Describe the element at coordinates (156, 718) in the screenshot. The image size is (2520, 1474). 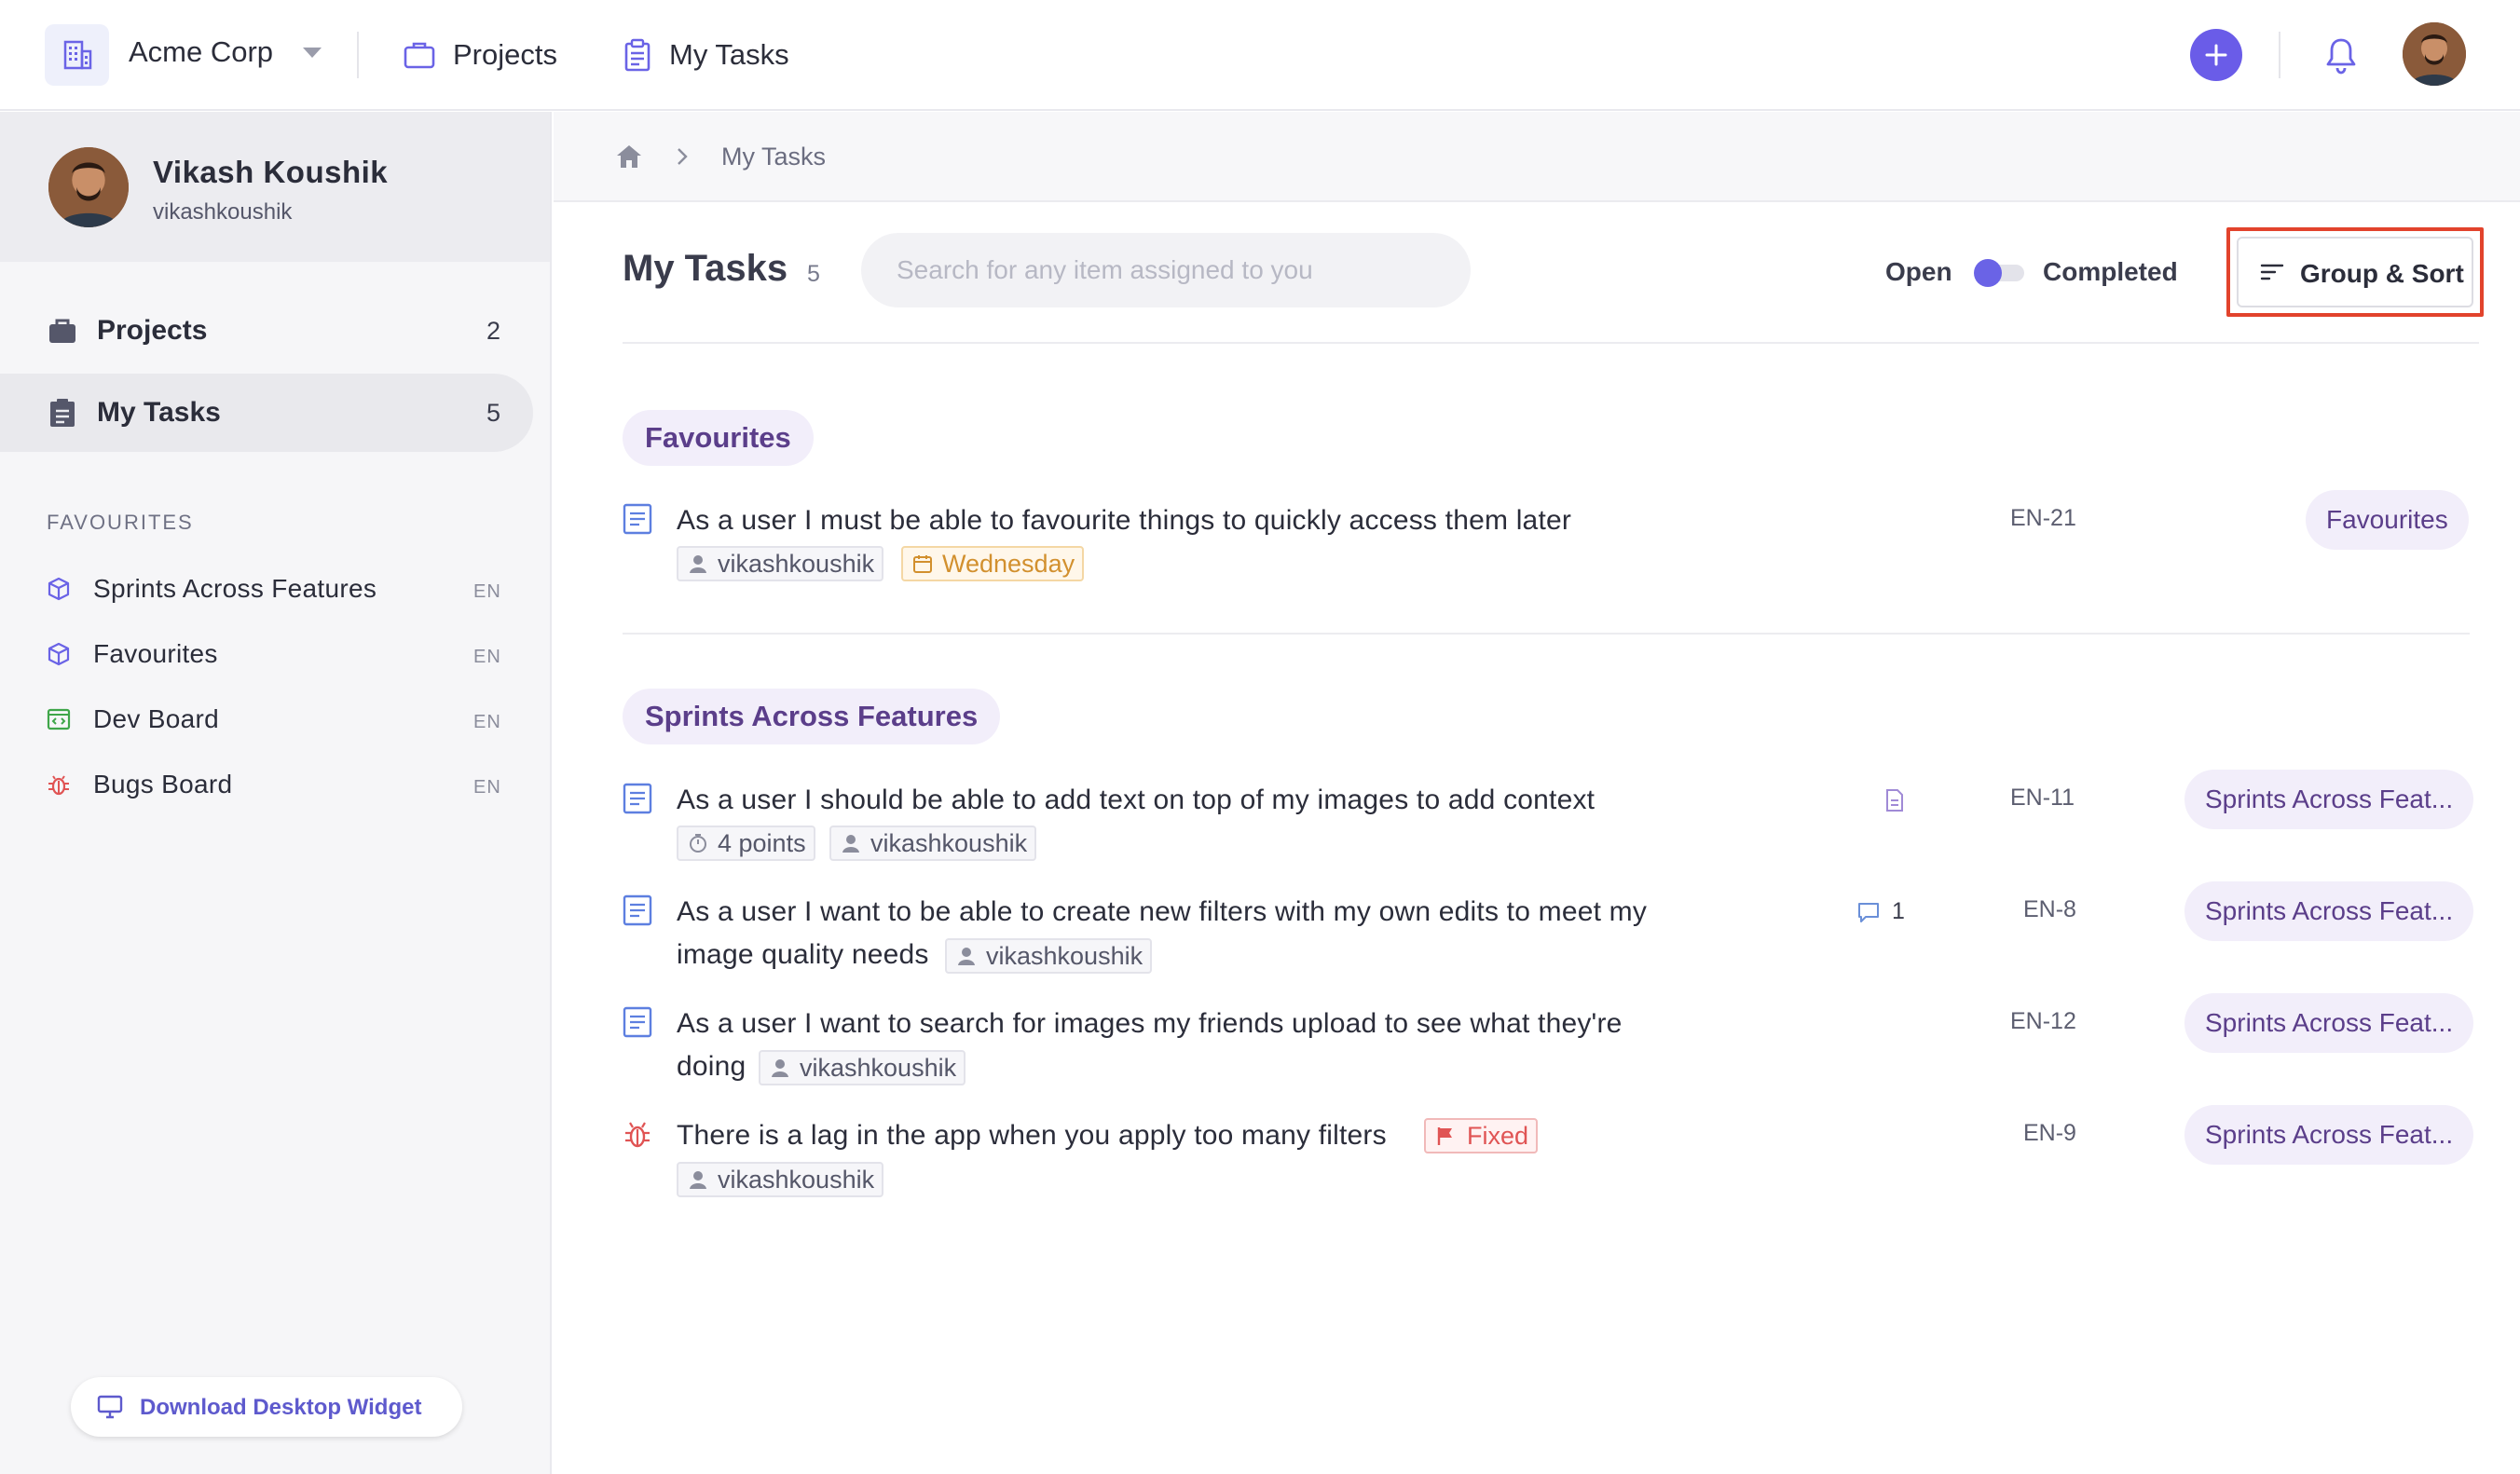
I see `favourite-label: Dev Board` at that location.